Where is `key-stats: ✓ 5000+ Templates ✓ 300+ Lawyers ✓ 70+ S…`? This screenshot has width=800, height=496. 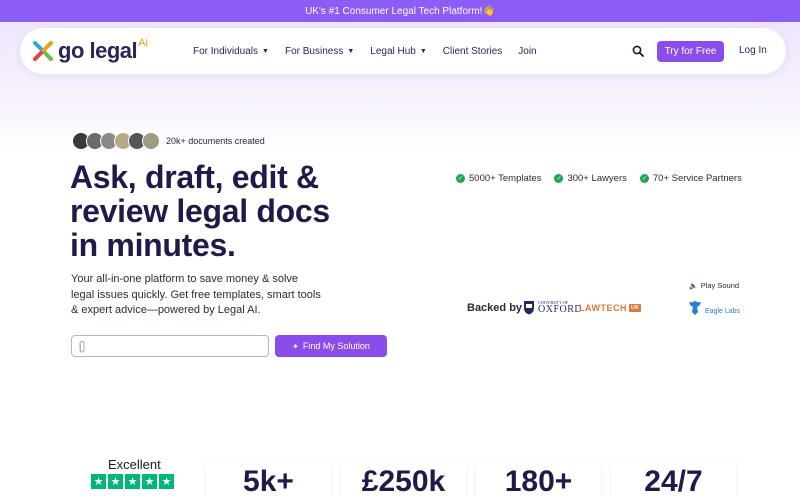 key-stats: ✓ 5000+ Templates ✓ 300+ Lawyers ✓ 70+ S… is located at coordinates (605, 178).